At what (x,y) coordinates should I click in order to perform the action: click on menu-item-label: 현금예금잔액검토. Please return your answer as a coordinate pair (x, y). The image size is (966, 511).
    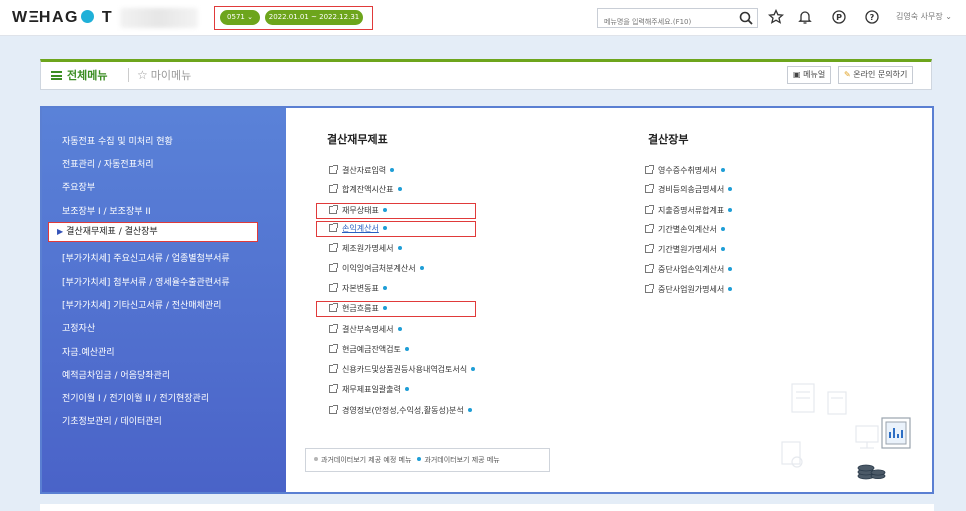
    Looking at the image, I should click on (371, 349).